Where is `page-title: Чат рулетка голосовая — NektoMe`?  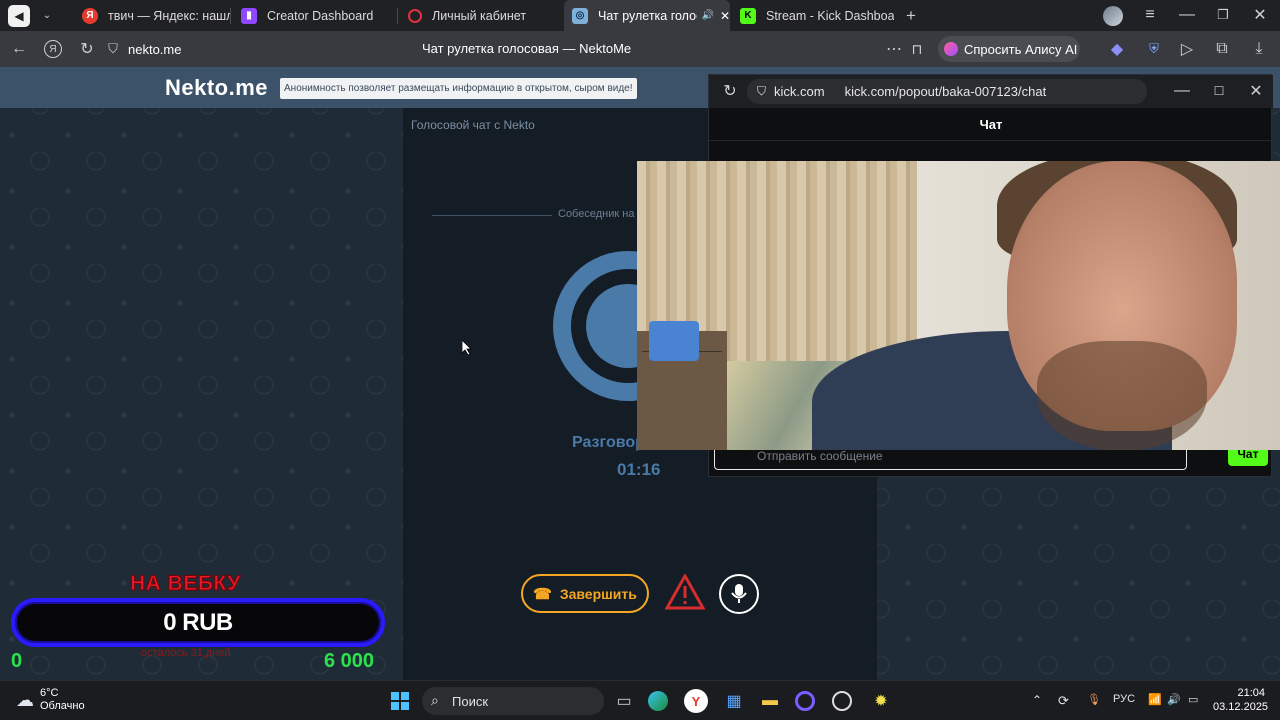
page-title: Чат рулетка голосовая — NektoMe is located at coordinates (527, 48).